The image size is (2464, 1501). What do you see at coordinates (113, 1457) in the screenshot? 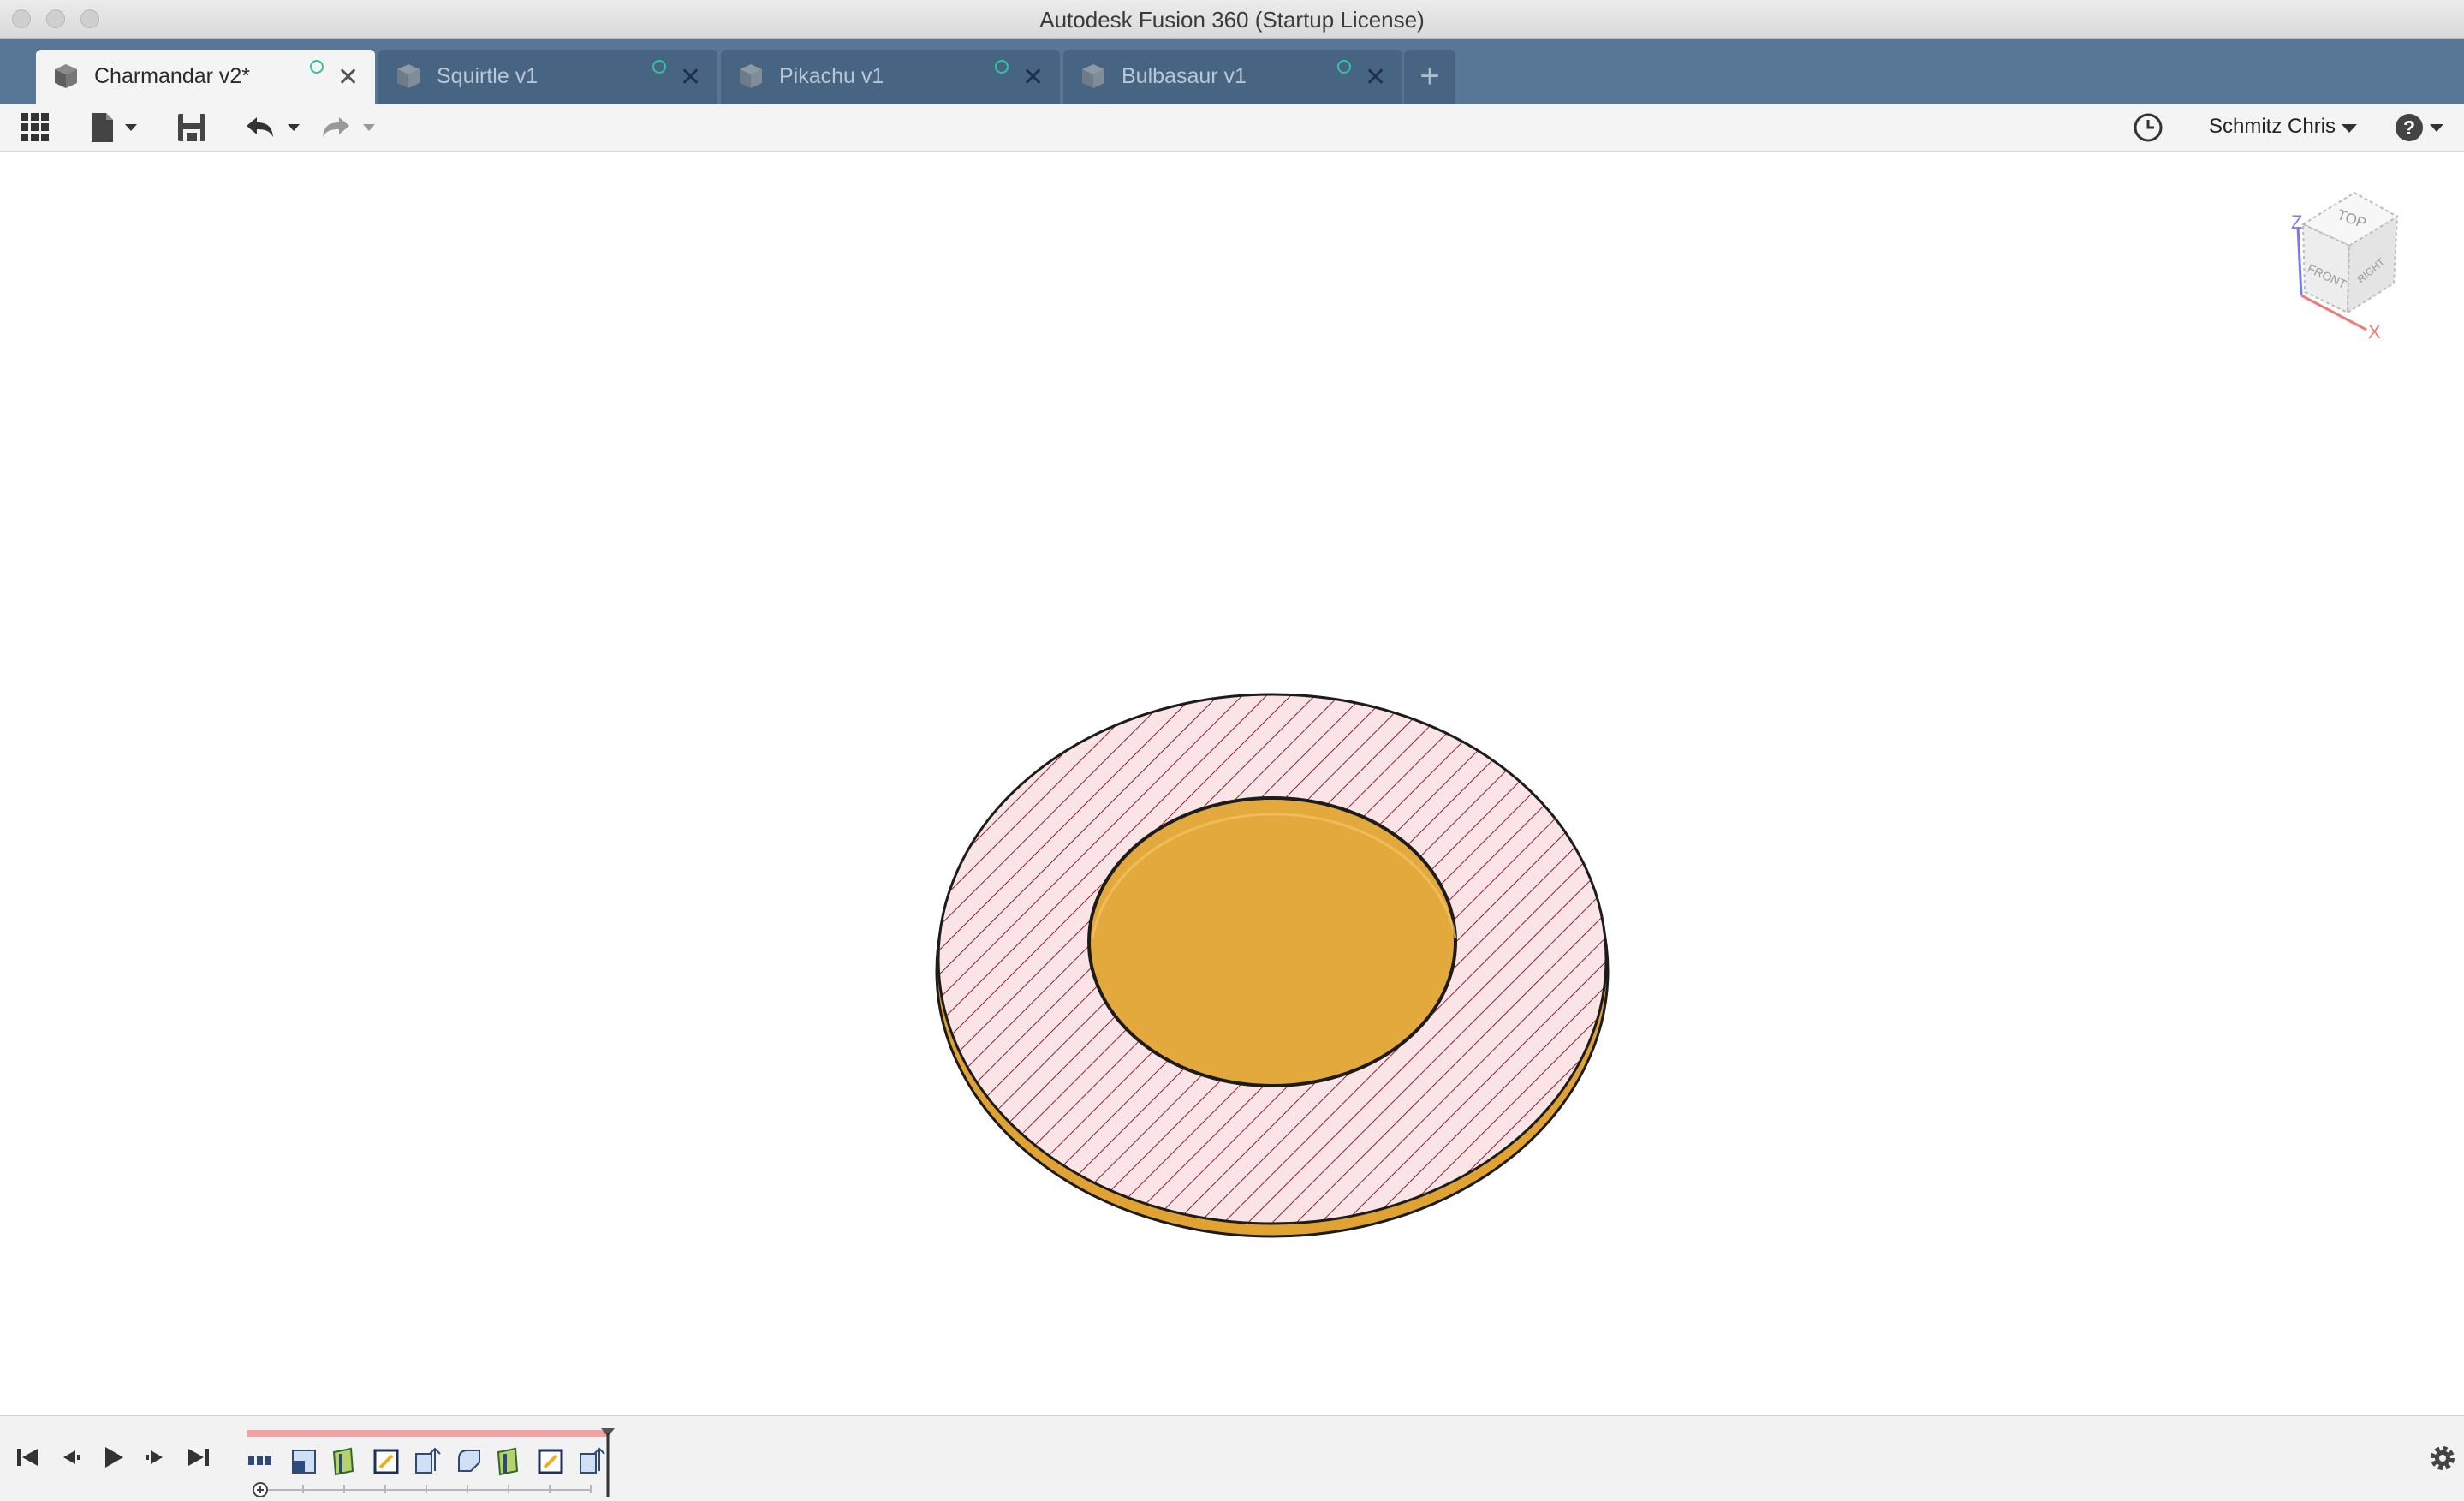
I see `play-icon` at bounding box center [113, 1457].